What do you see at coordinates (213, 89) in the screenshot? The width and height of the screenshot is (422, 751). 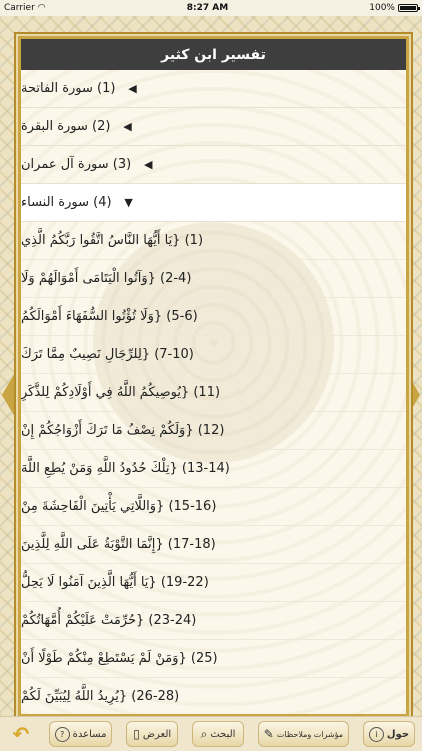 I see `surah-row: ◀ (1) سورة الفاتحة` at bounding box center [213, 89].